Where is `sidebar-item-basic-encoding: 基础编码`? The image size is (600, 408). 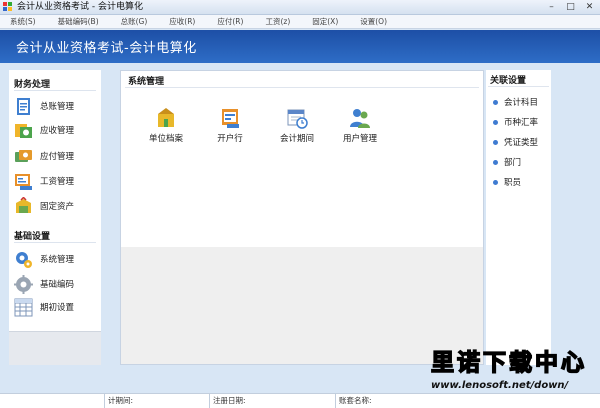 sidebar-item-basic-encoding: 基础编码 is located at coordinates (56, 284).